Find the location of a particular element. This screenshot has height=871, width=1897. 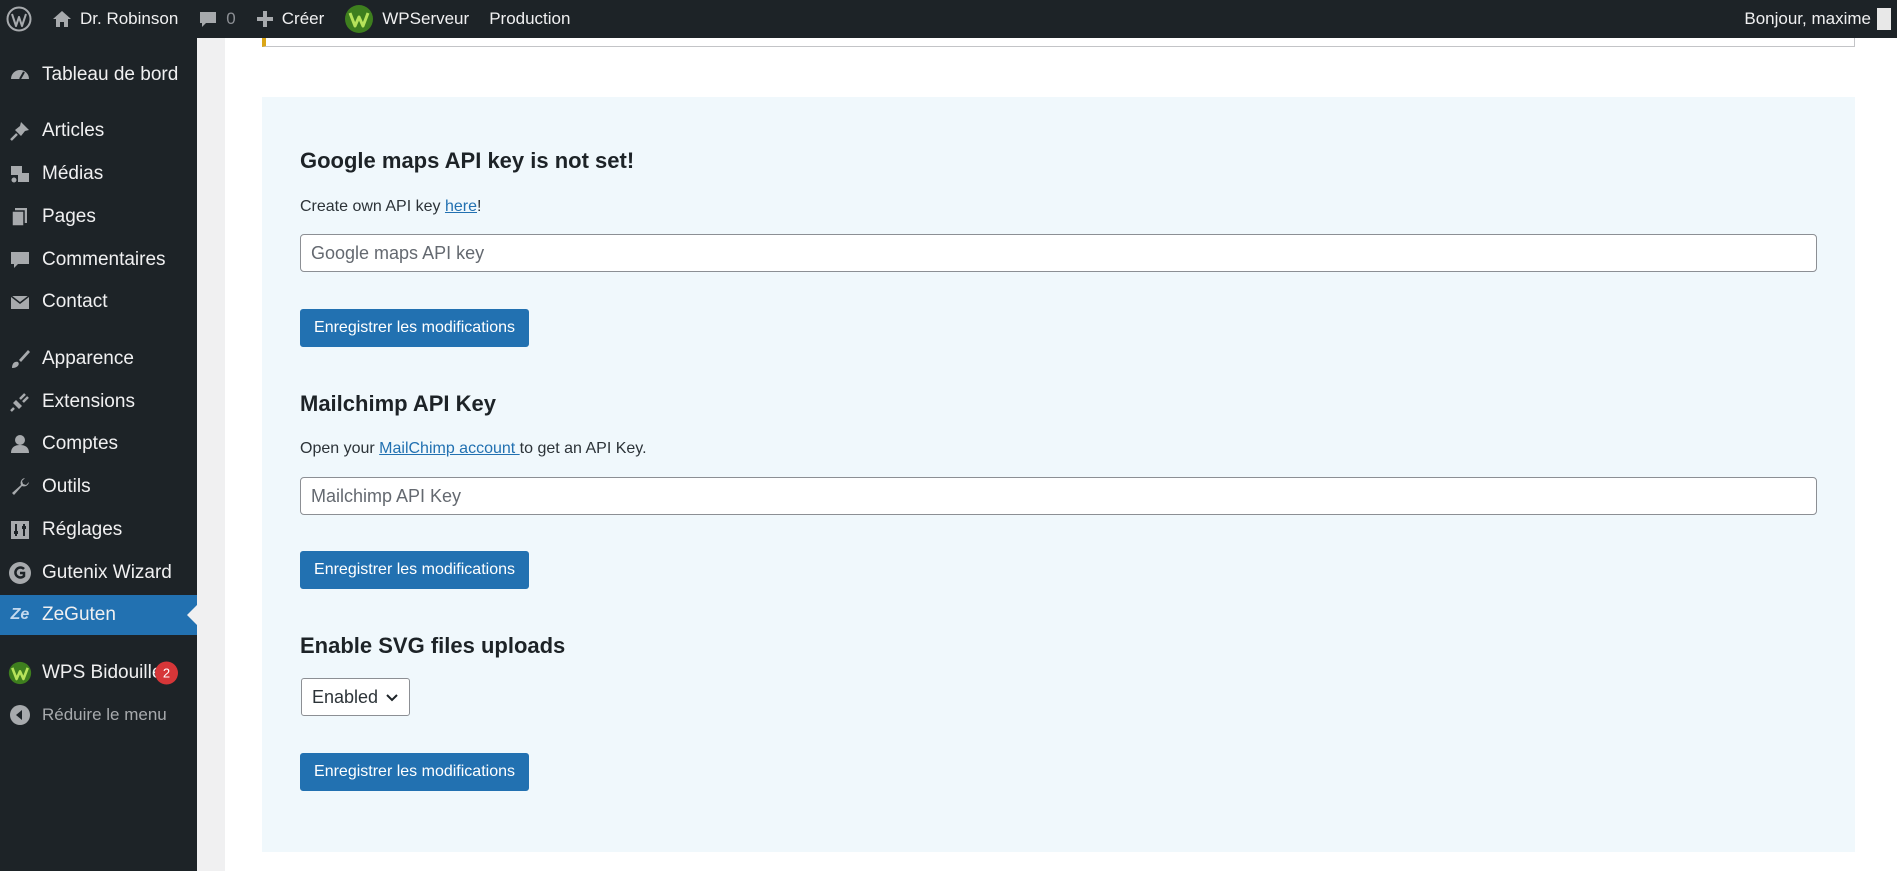

description-text: to get an API Key. is located at coordinates (583, 448).